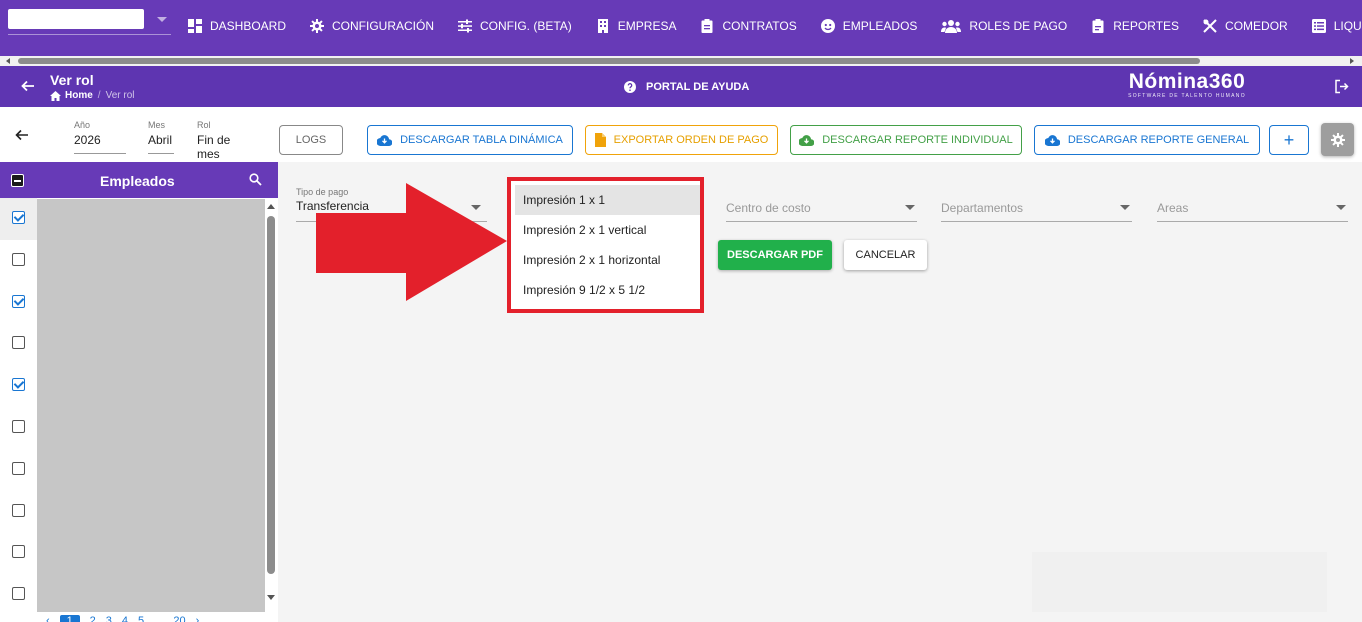  Describe the element at coordinates (982, 208) in the screenshot. I see `departments-placeholder: Departamentos` at that location.